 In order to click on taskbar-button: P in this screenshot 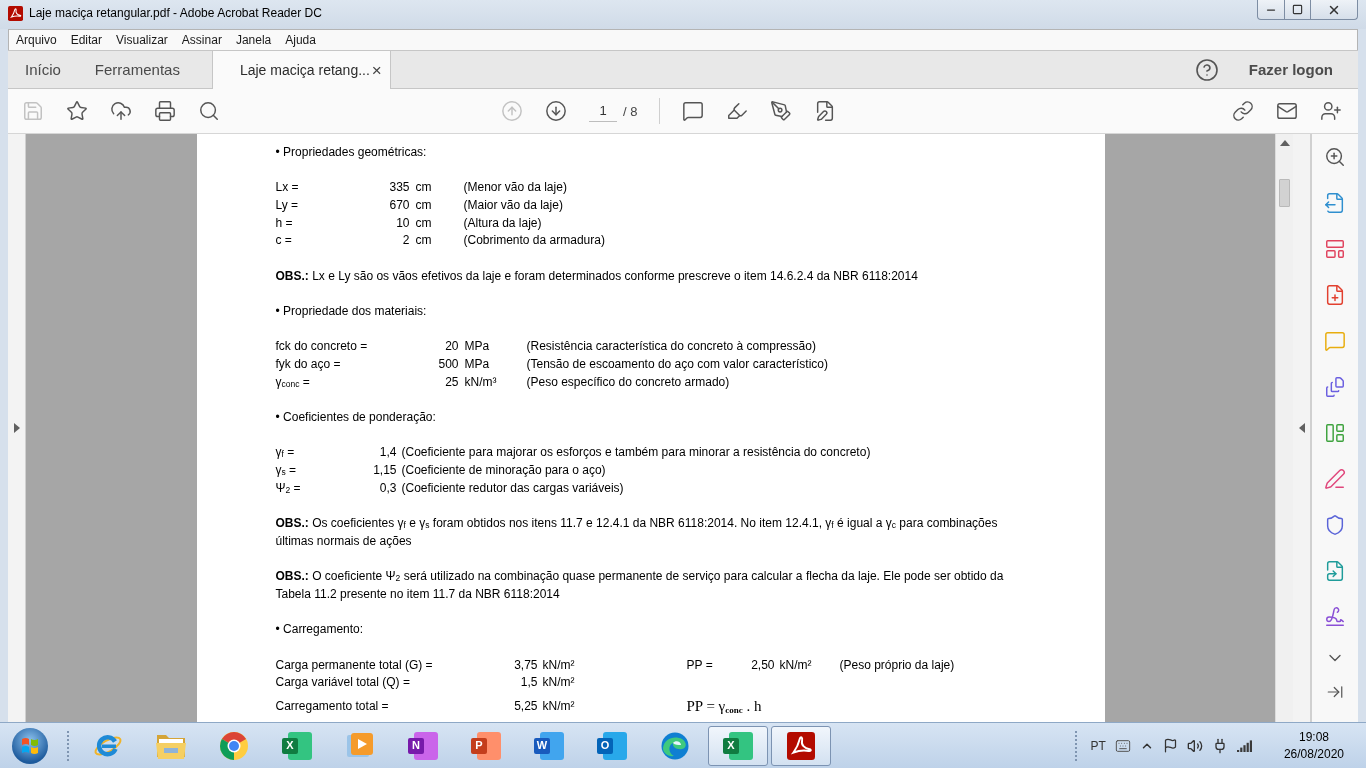, I will do `click(486, 745)`.